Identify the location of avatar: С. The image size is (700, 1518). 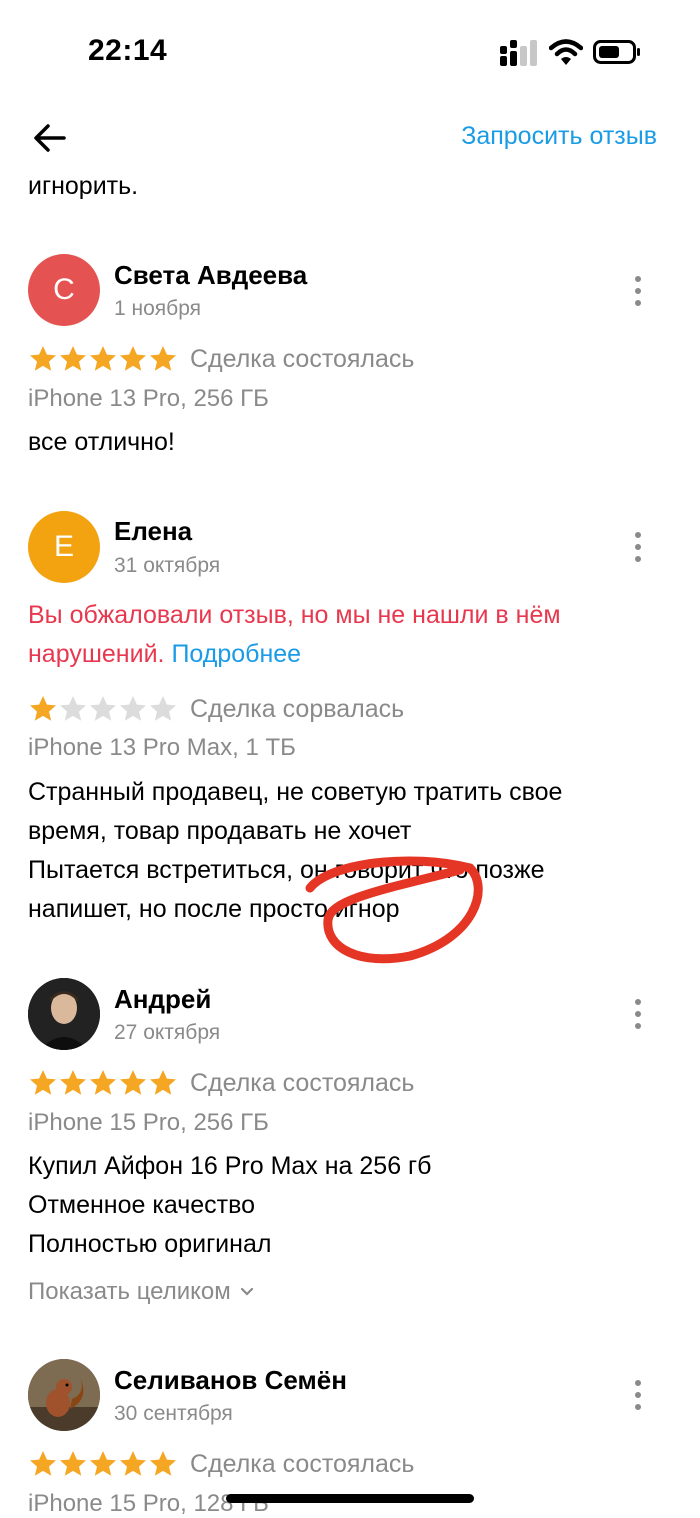
(64, 290).